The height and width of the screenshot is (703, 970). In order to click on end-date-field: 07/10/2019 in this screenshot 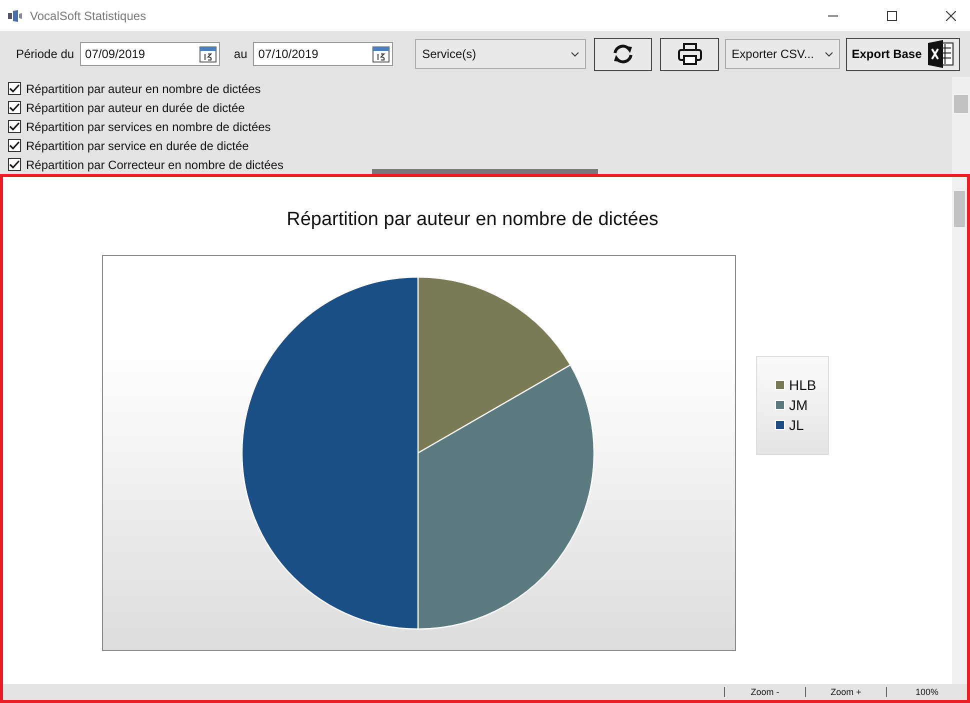, I will do `click(323, 54)`.